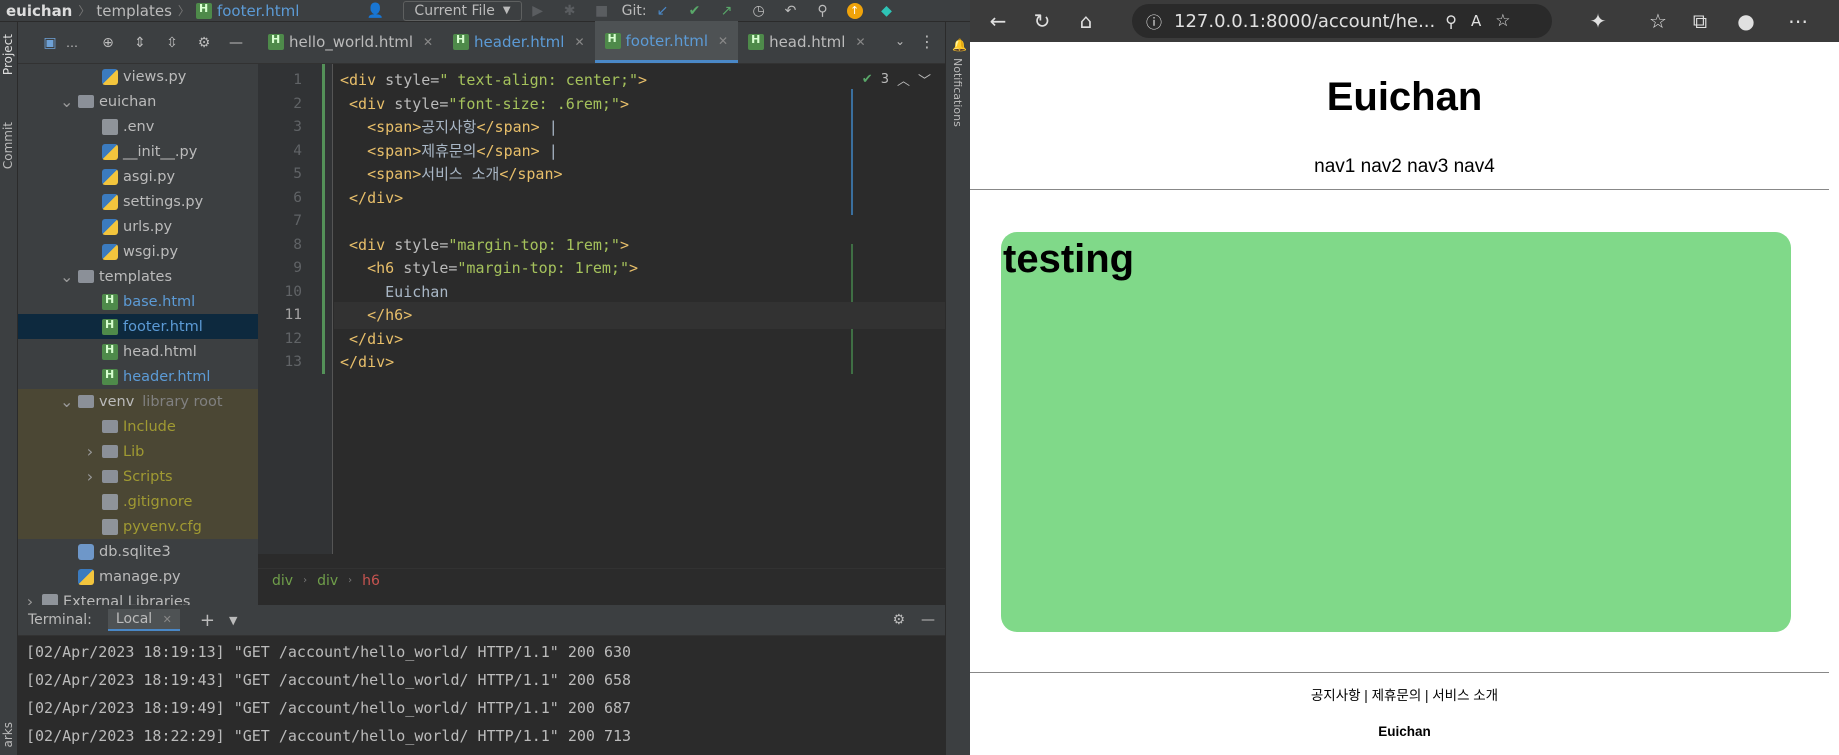 The image size is (1839, 755). I want to click on address-bar: ⓘ 127.0.0.1:8000/account/he... ⚲ A ☆, so click(1342, 21).